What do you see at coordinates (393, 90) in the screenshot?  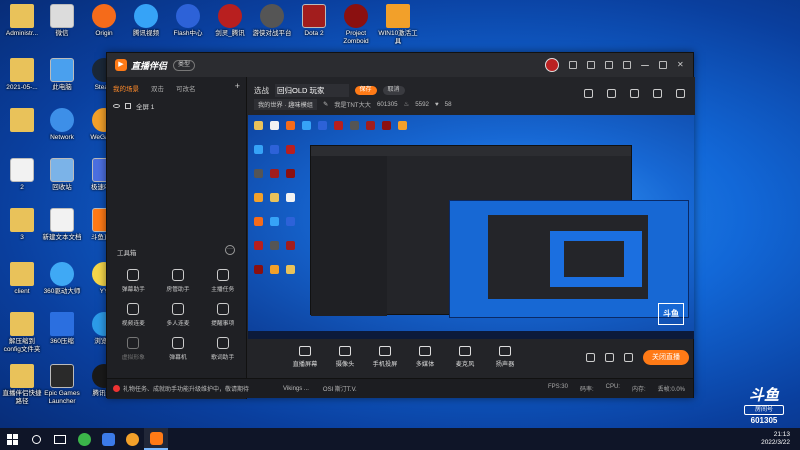 I see `cancel-button: 取消` at bounding box center [393, 90].